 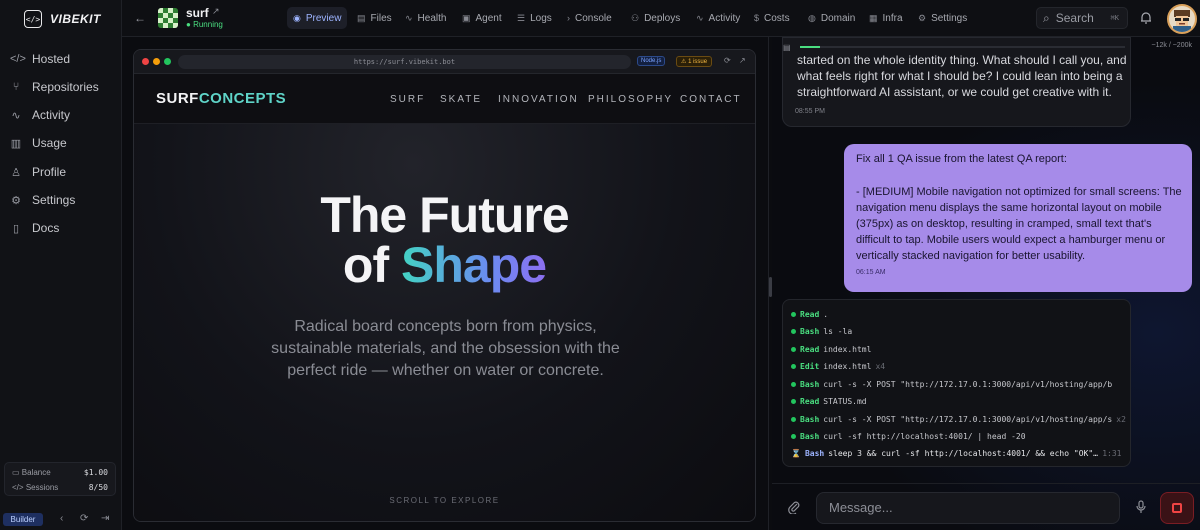 What do you see at coordinates (880, 366) in the screenshot?
I see `tool-extra: x4` at bounding box center [880, 366].